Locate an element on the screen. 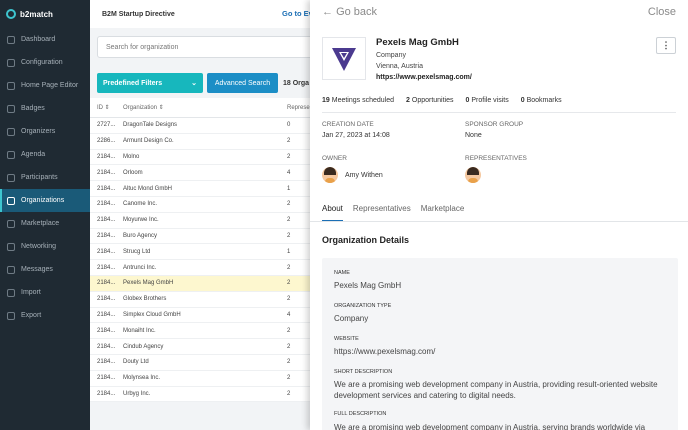  organization-logo is located at coordinates (344, 58).